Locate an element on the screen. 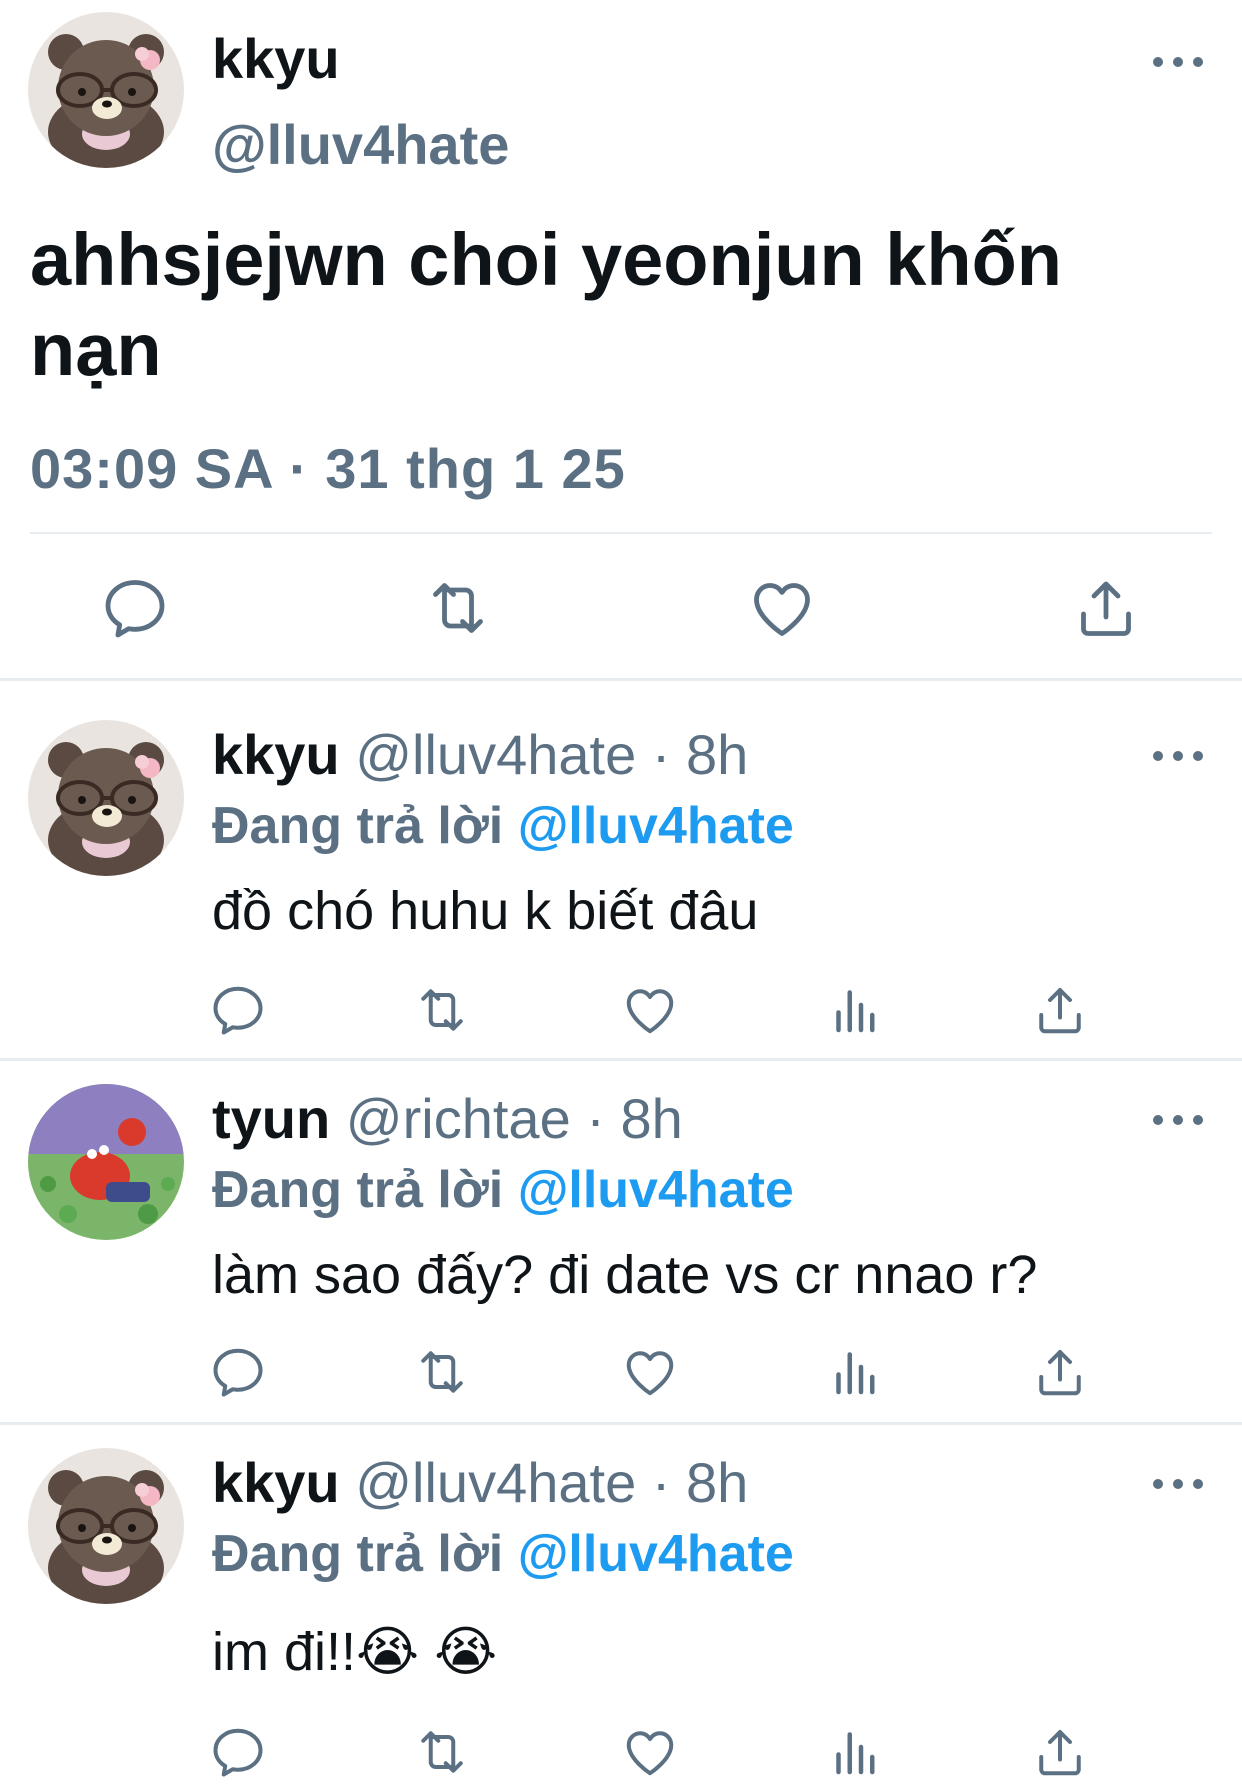 The height and width of the screenshot is (1792, 1242). crab-money-avatar-icon is located at coordinates (106, 1162).